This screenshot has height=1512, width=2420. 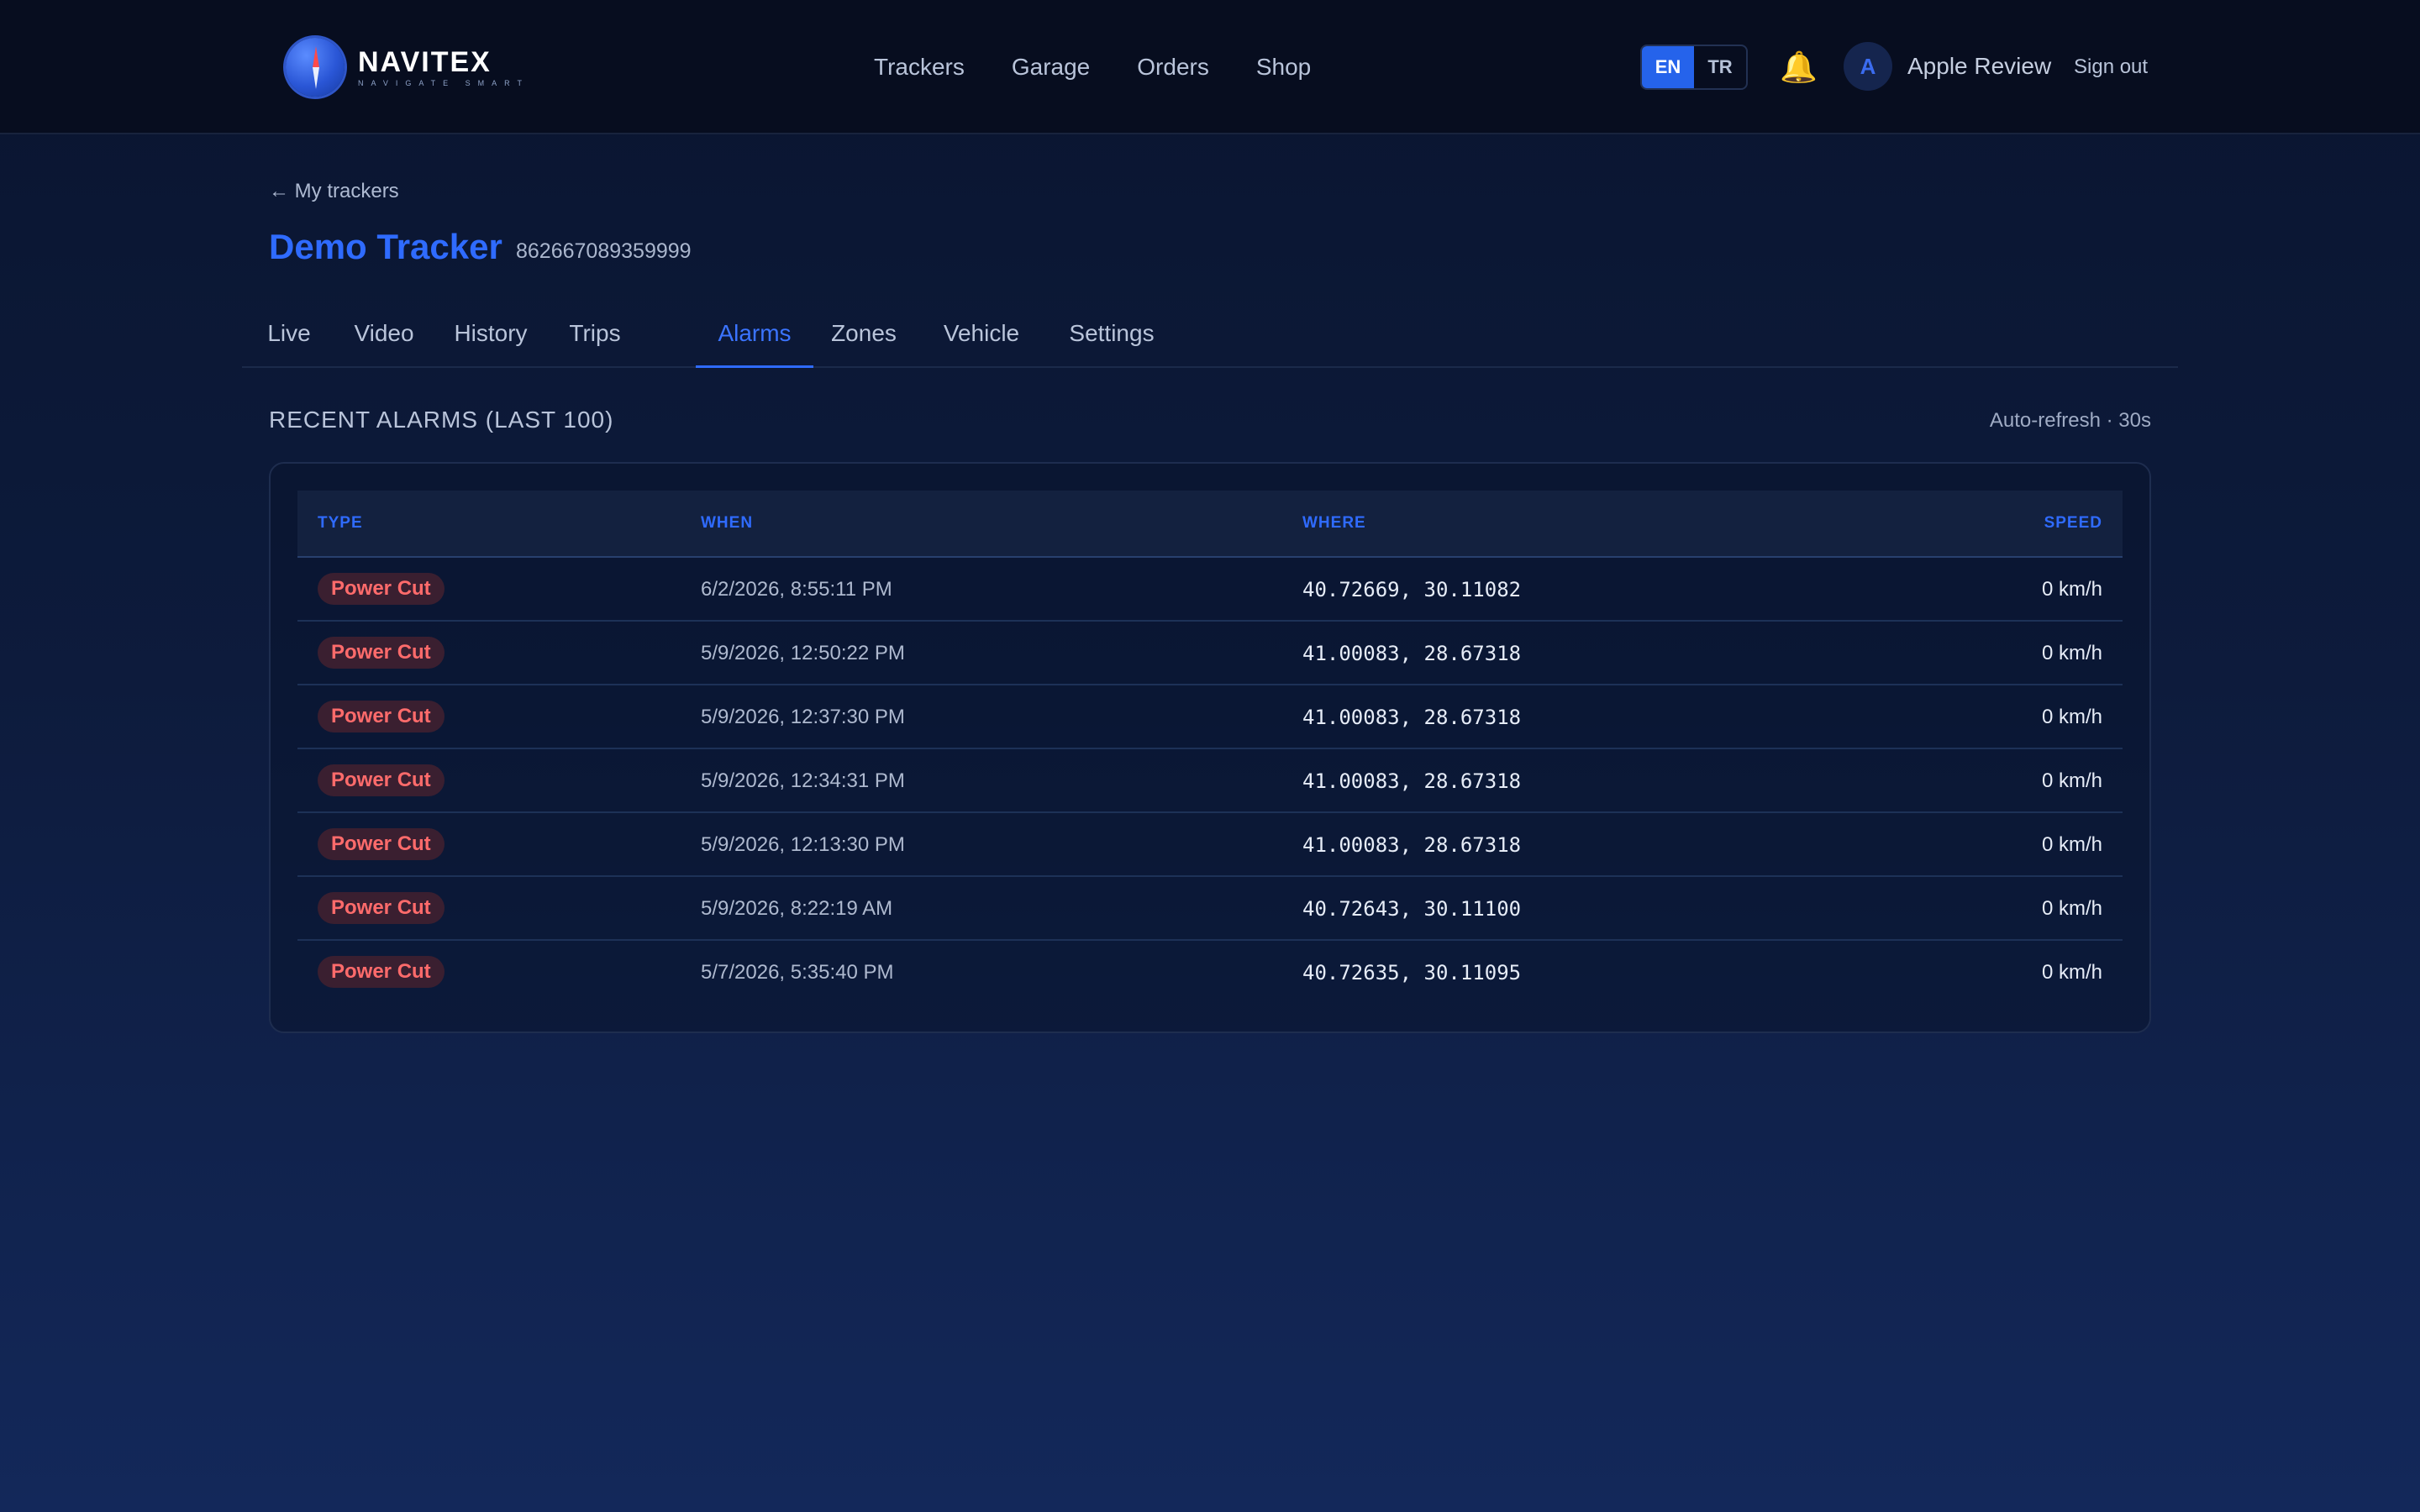 I want to click on nav-item-trackers: Trackers, so click(x=920, y=67).